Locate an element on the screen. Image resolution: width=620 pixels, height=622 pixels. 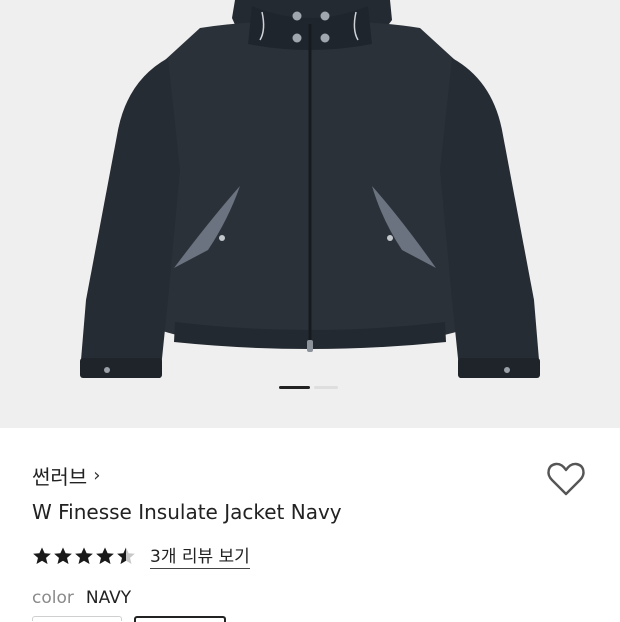
rating-row: 3개 리뷰 보기 is located at coordinates (141, 555).